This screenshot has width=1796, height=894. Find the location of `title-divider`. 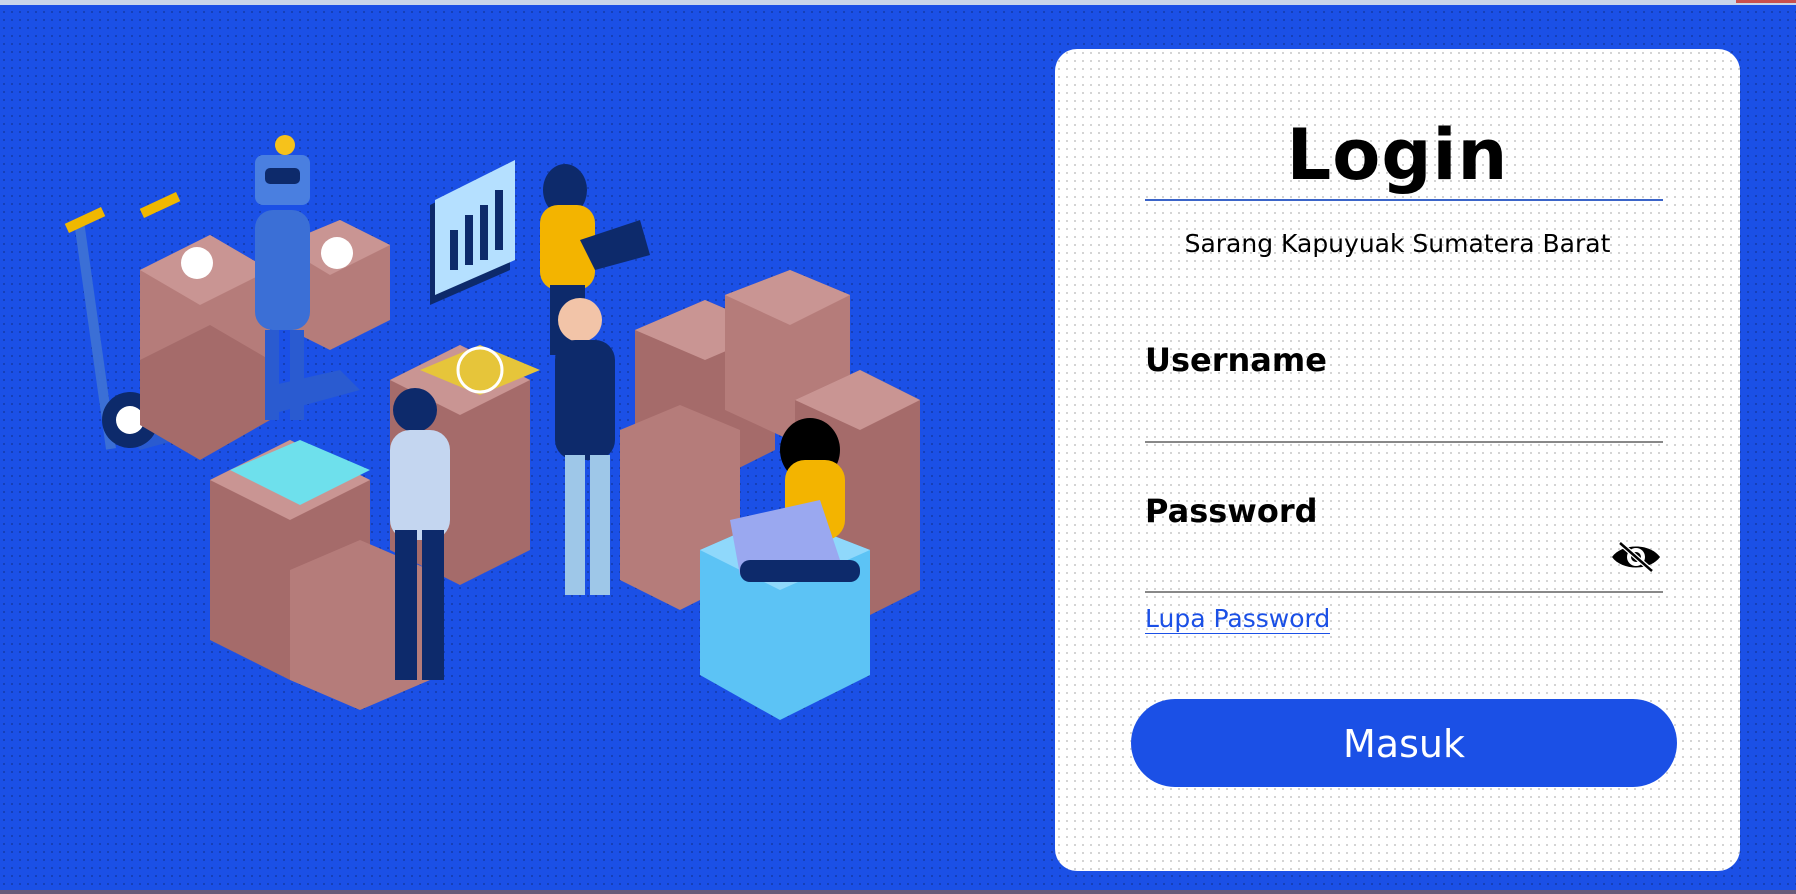

title-divider is located at coordinates (1404, 200).